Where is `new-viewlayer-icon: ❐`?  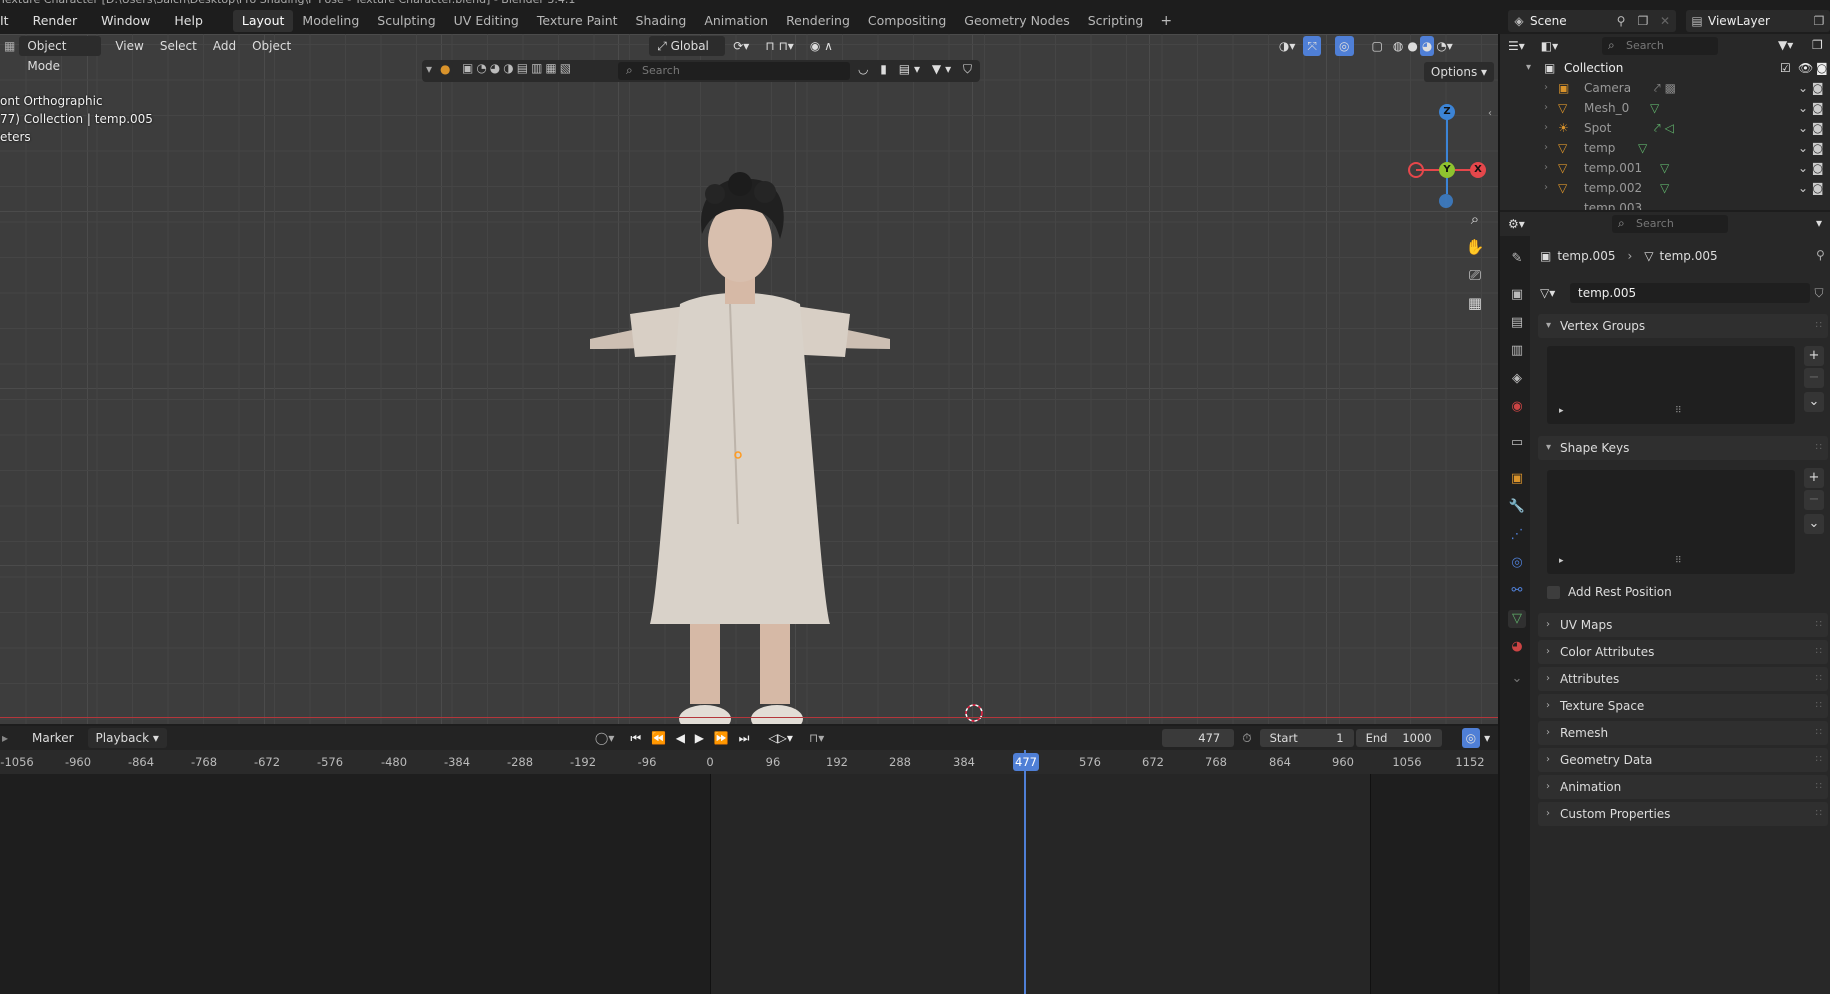 new-viewlayer-icon: ❐ is located at coordinates (1819, 21).